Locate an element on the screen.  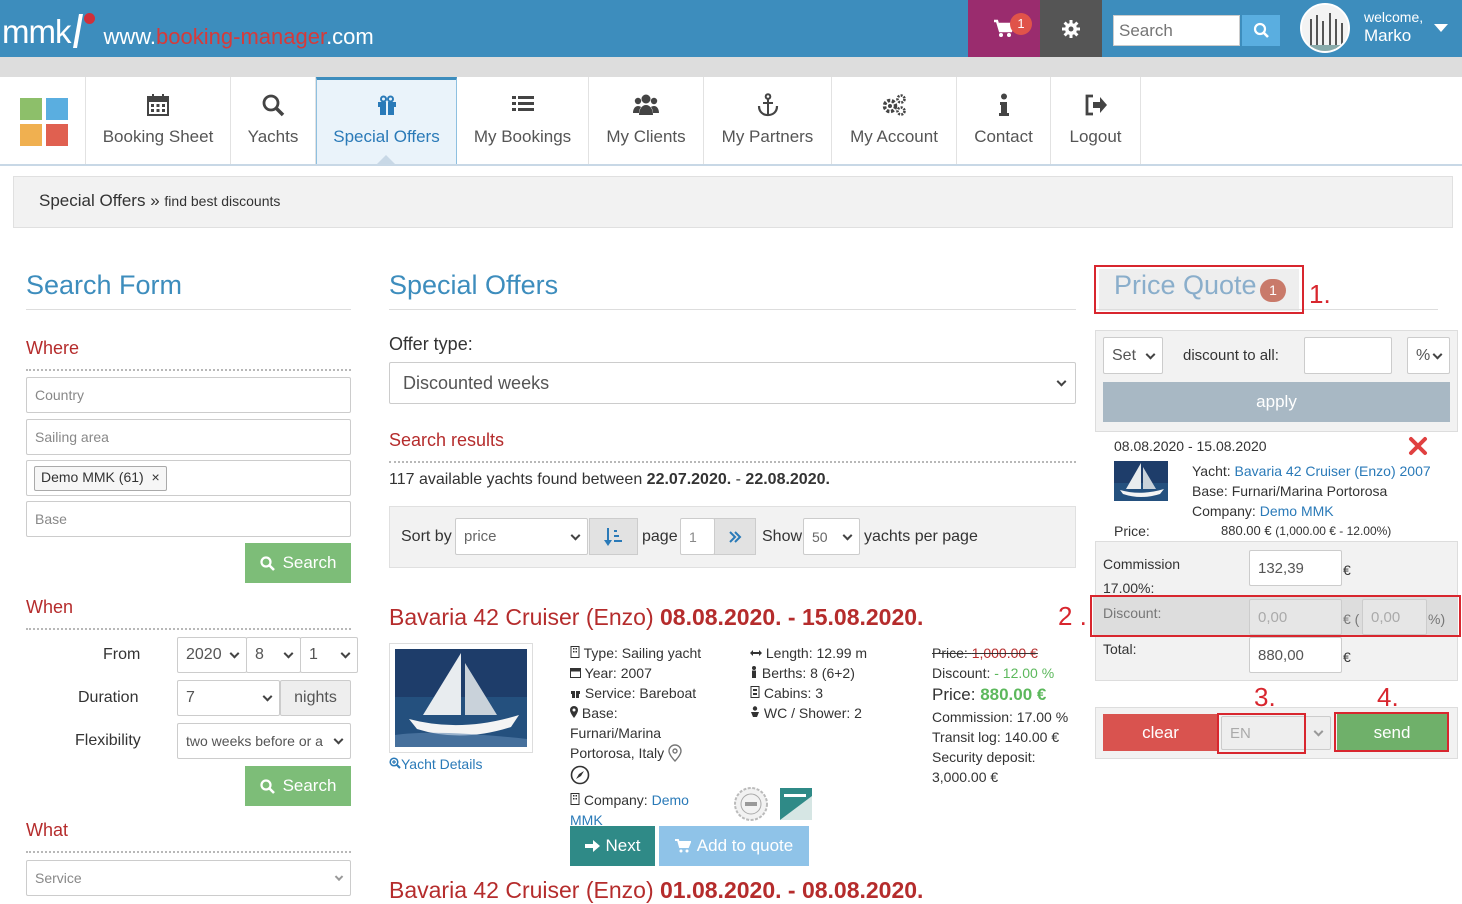
nav-booking-sheet: Booking Sheet is located at coordinates (158, 120).